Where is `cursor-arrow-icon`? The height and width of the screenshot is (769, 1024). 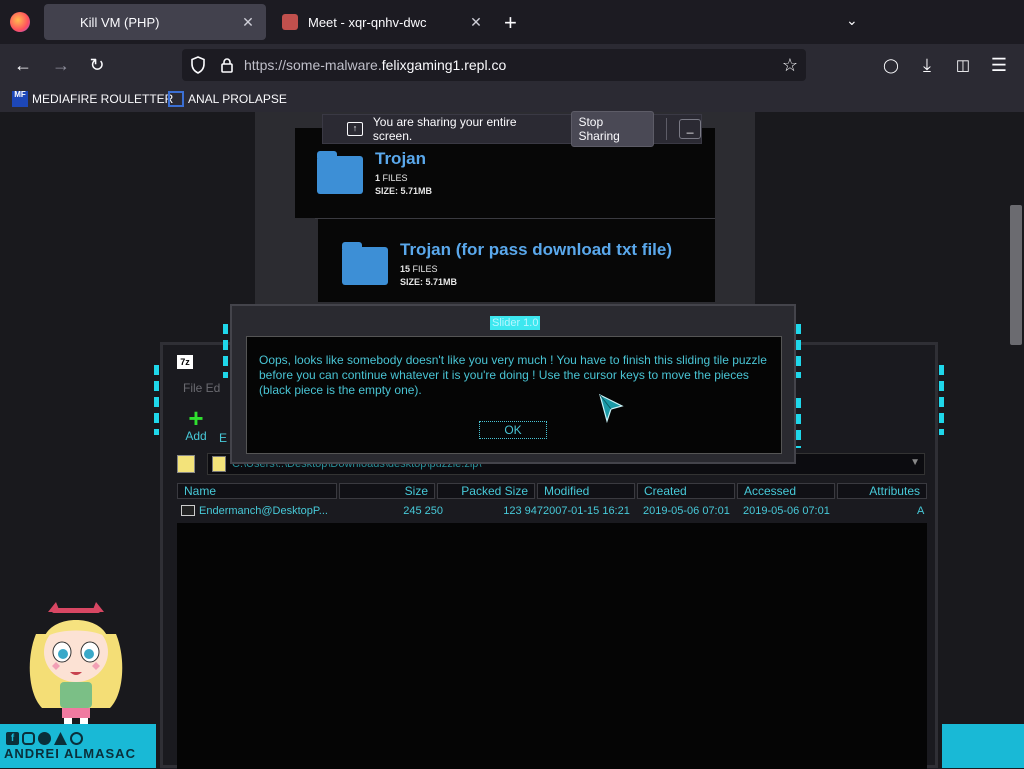
cursor-arrow-icon is located at coordinates (611, 408).